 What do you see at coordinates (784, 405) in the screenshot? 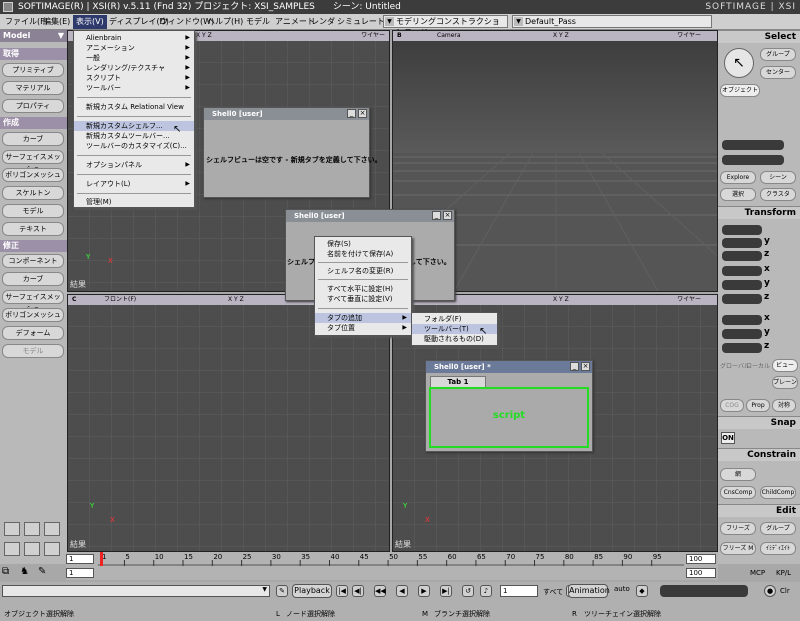
I see `symmetry-button: 対称` at bounding box center [784, 405].